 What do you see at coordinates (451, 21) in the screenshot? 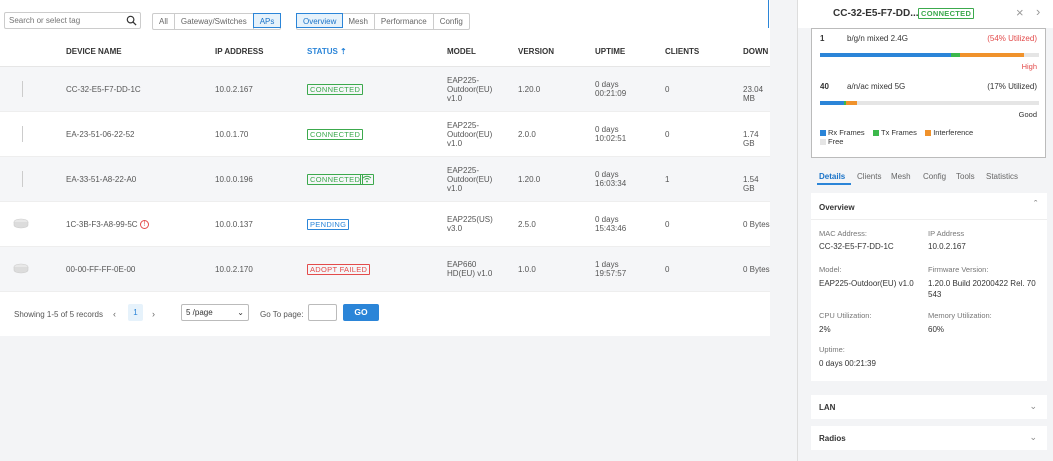
I see `view-tab-config: Config` at bounding box center [451, 21].